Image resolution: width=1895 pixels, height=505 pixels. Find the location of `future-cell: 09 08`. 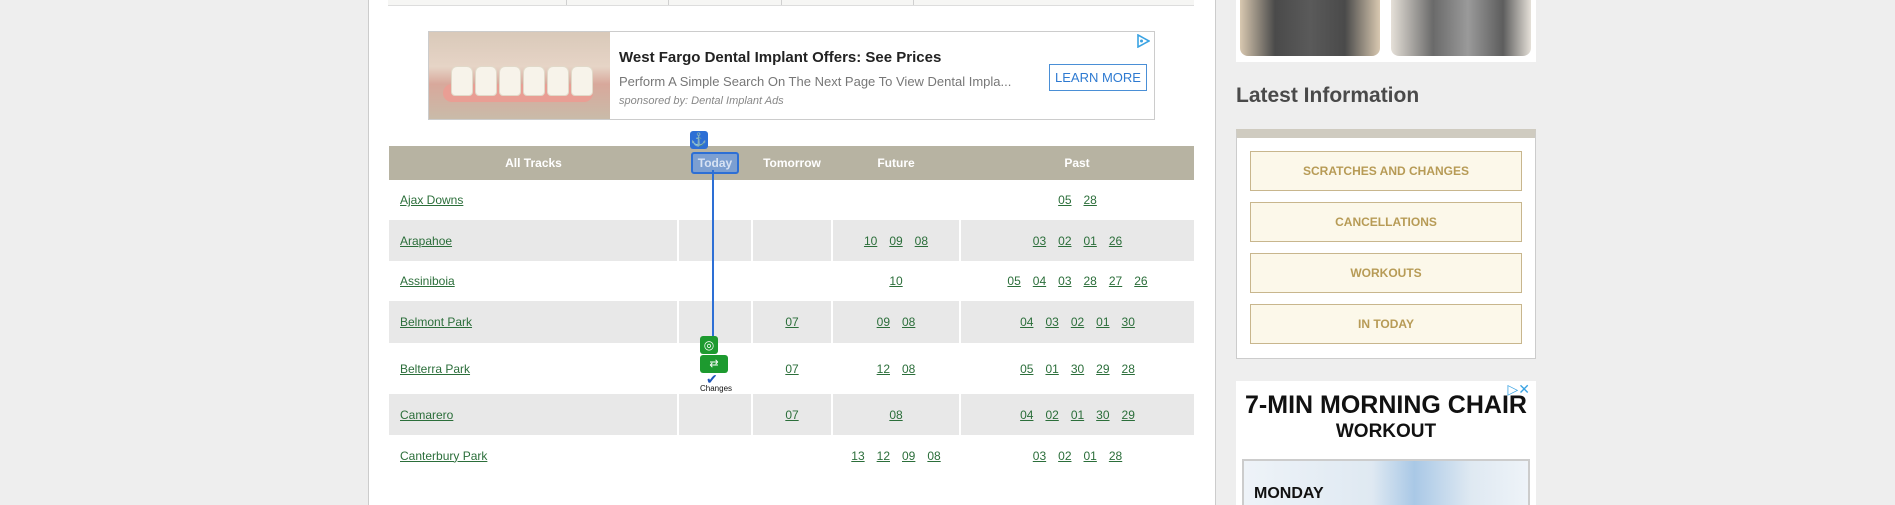

future-cell: 09 08 is located at coordinates (896, 322).